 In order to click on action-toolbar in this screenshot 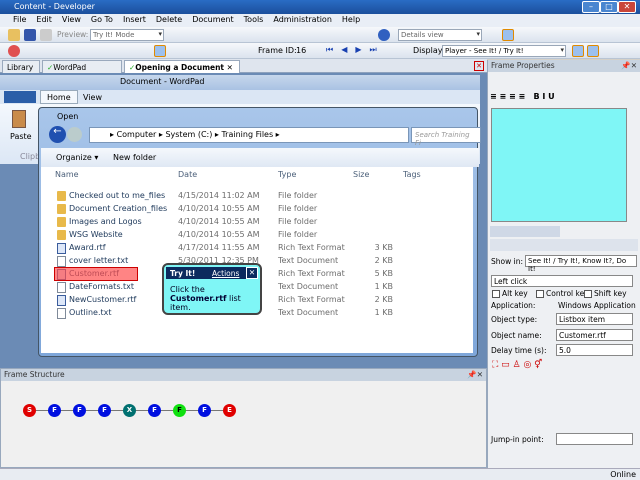, I will do `click(564, 245)`.